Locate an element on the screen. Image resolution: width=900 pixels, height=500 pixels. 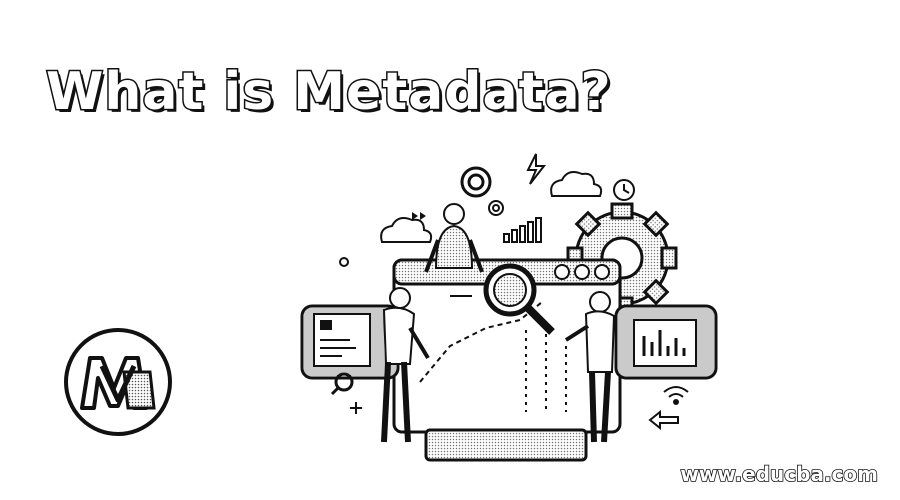
footer-url: www.educba.com is located at coordinates (779, 474).